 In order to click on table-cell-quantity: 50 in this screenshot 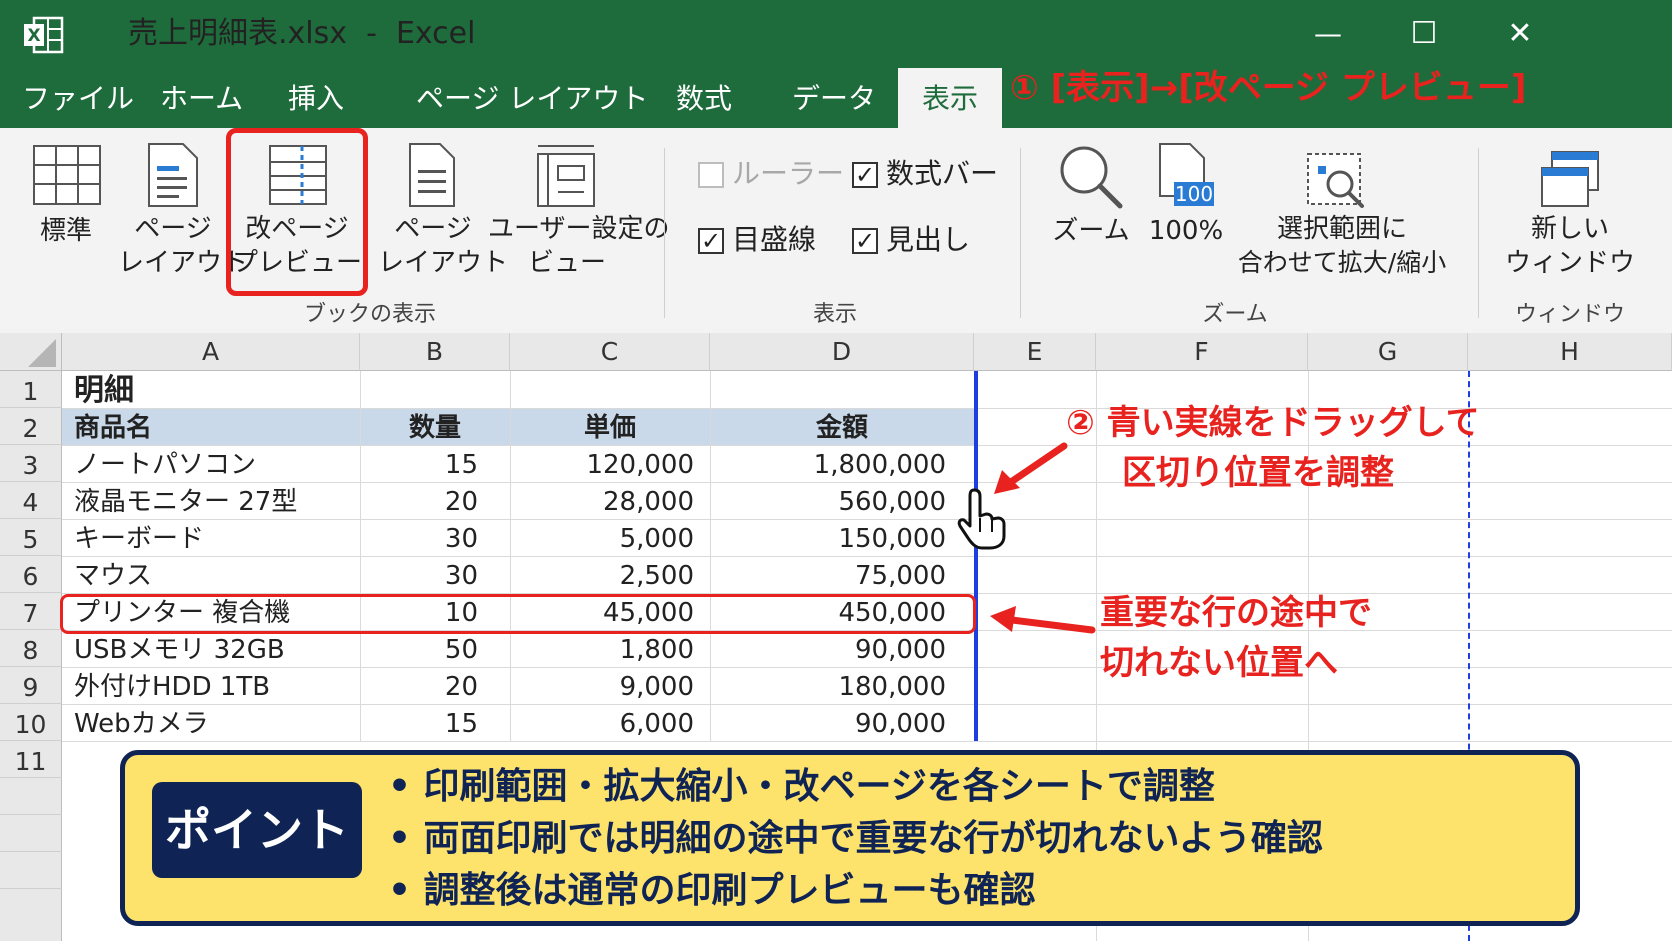, I will do `click(419, 650)`.